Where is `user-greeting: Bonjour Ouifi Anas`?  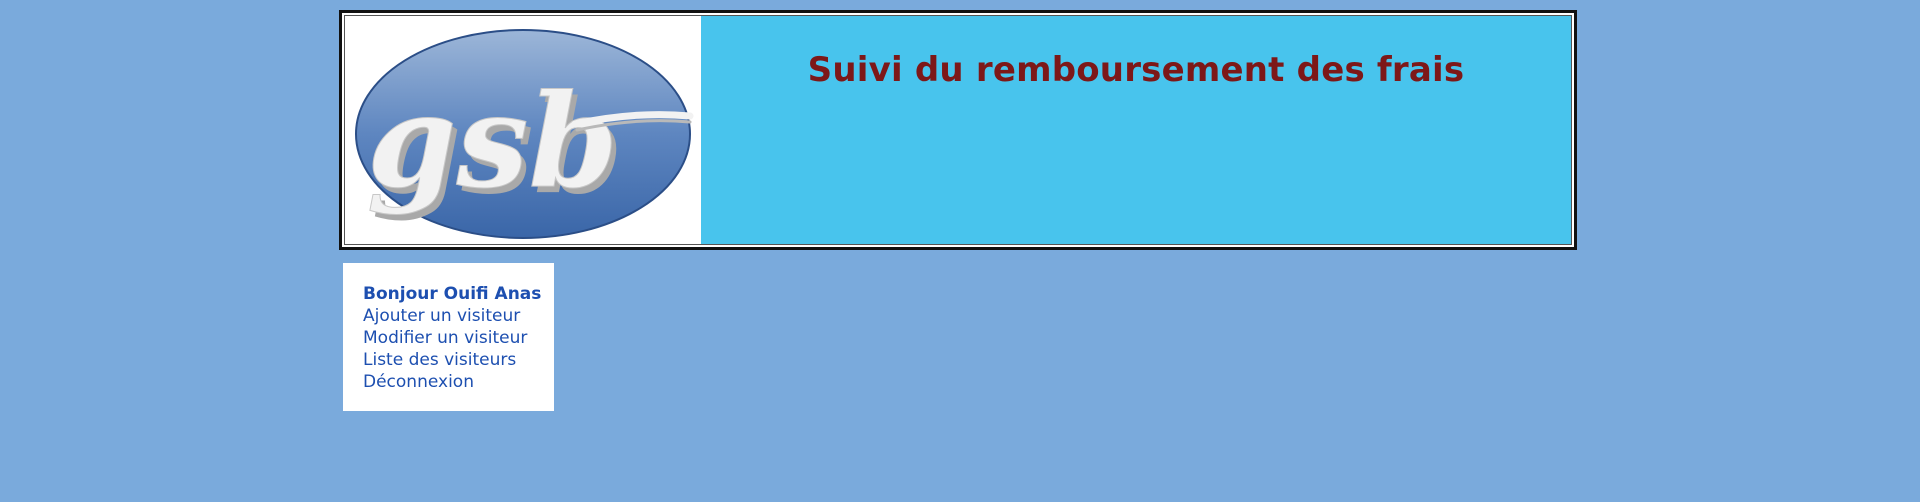 user-greeting: Bonjour Ouifi Anas is located at coordinates (452, 294).